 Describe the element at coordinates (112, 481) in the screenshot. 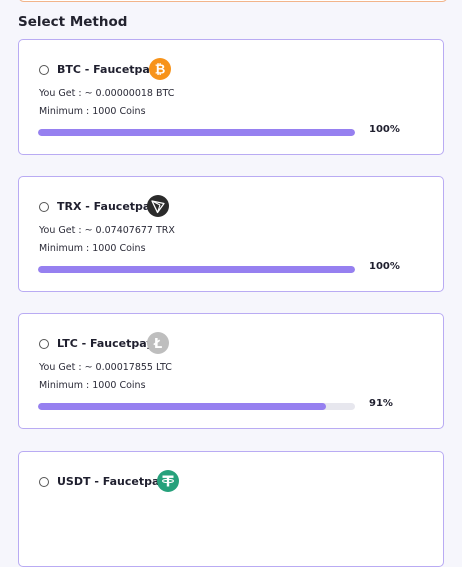

I see `method-name: USDT - Faucetpay` at that location.